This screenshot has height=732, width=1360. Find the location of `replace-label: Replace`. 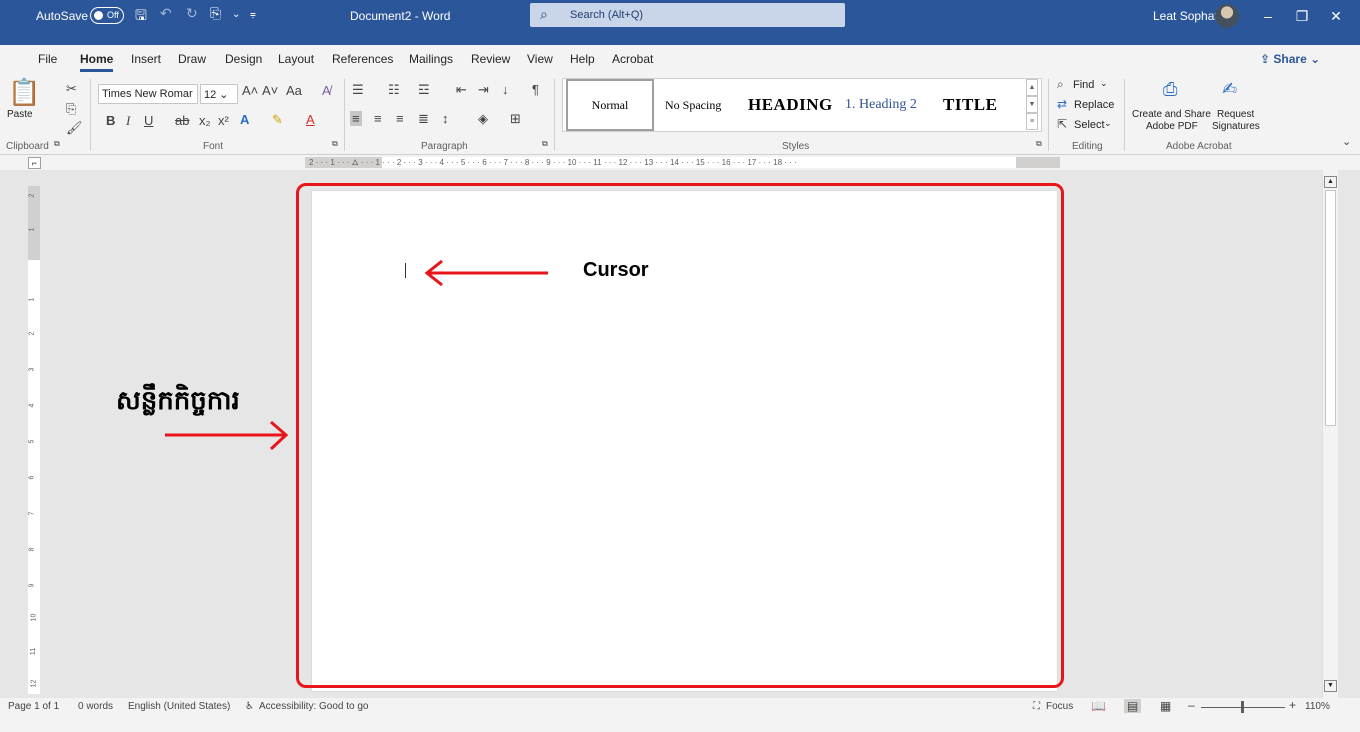

replace-label: Replace is located at coordinates (1094, 105).